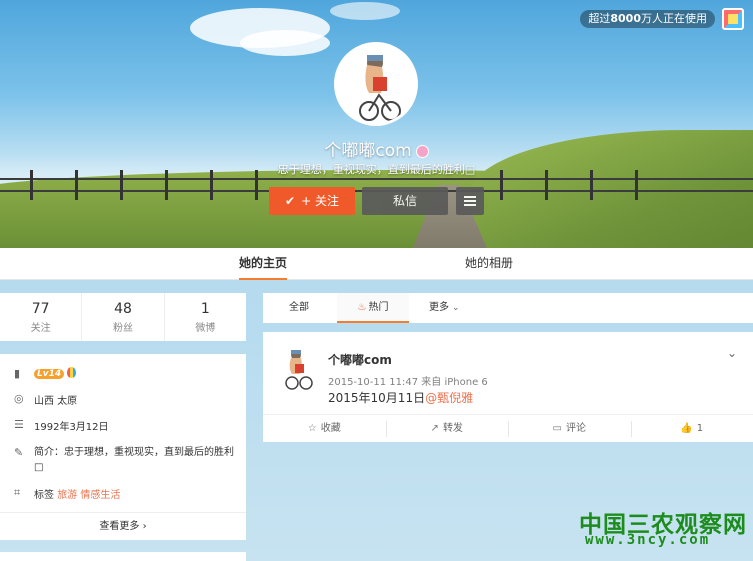  Describe the element at coordinates (205, 317) in the screenshot. I see `stat-posts: 1 微博` at that location.